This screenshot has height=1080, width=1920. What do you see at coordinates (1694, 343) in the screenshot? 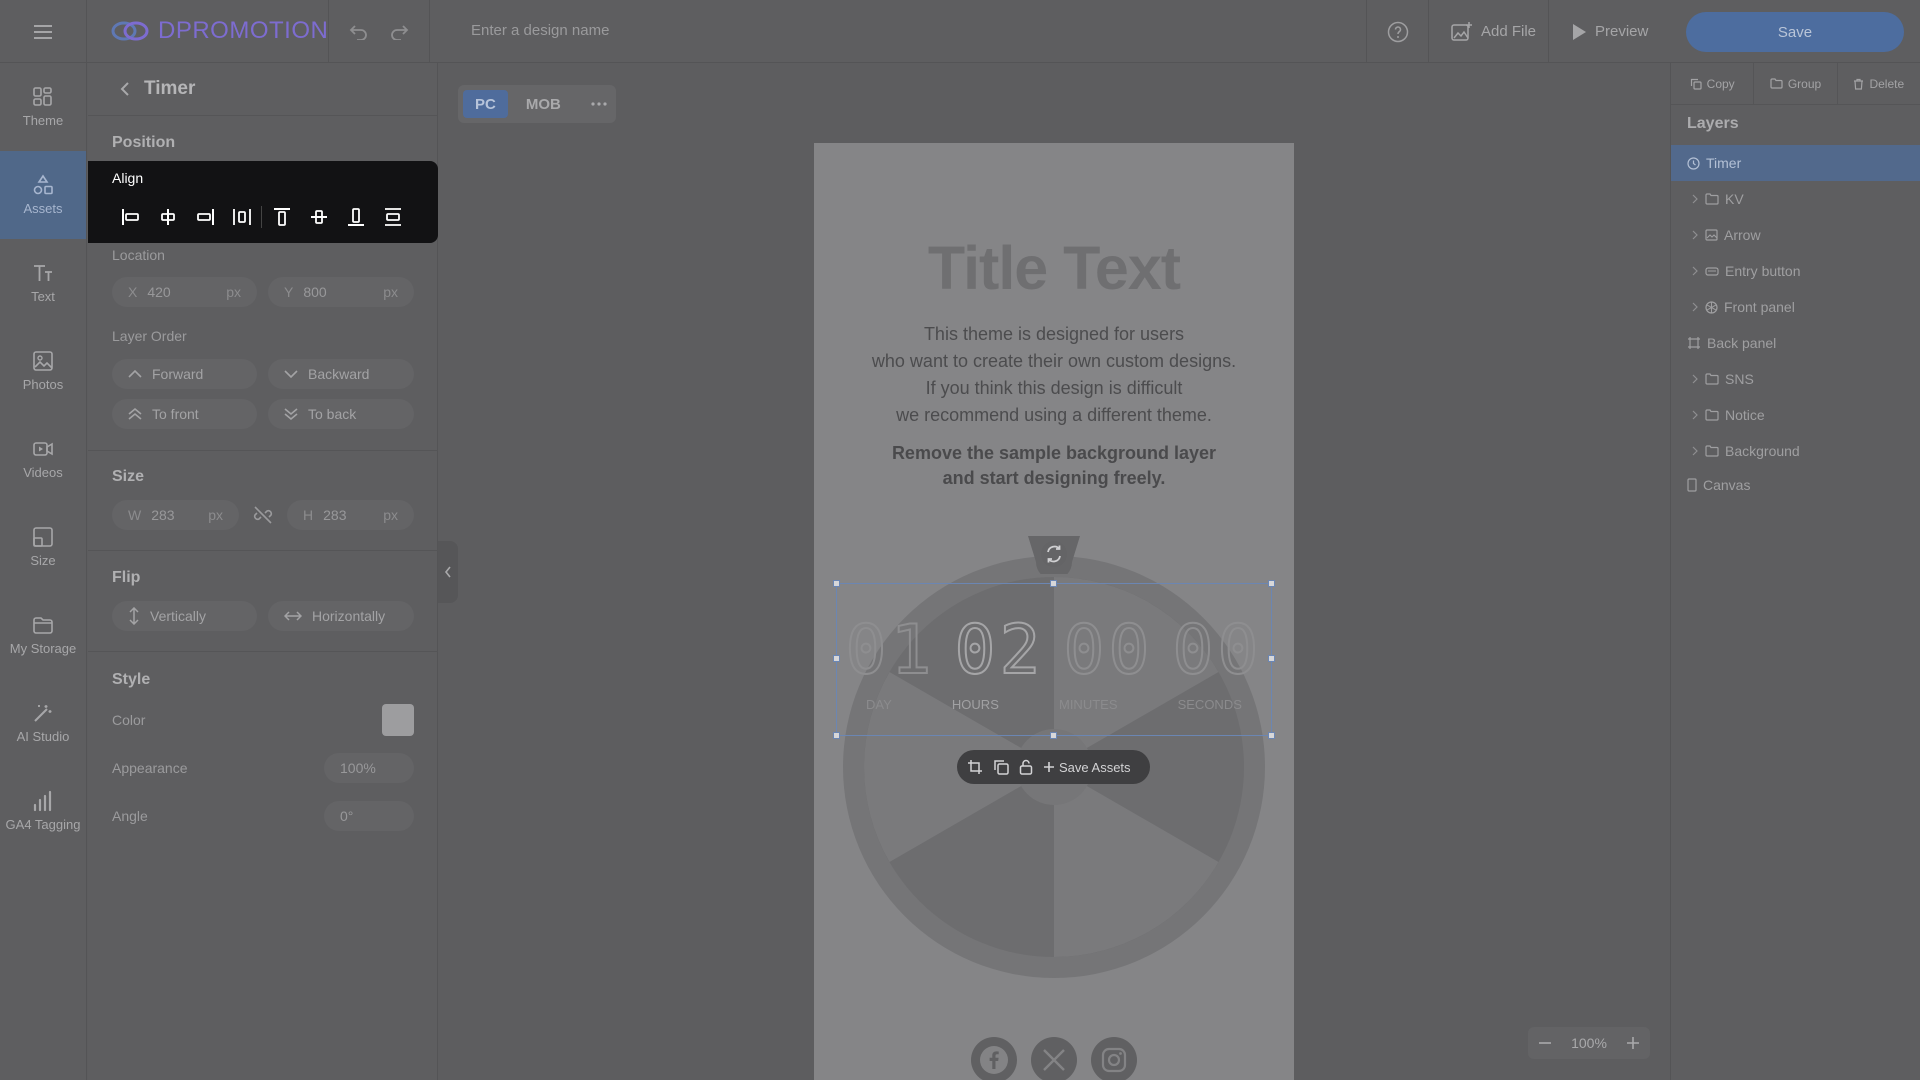
I see `frame-icon` at bounding box center [1694, 343].